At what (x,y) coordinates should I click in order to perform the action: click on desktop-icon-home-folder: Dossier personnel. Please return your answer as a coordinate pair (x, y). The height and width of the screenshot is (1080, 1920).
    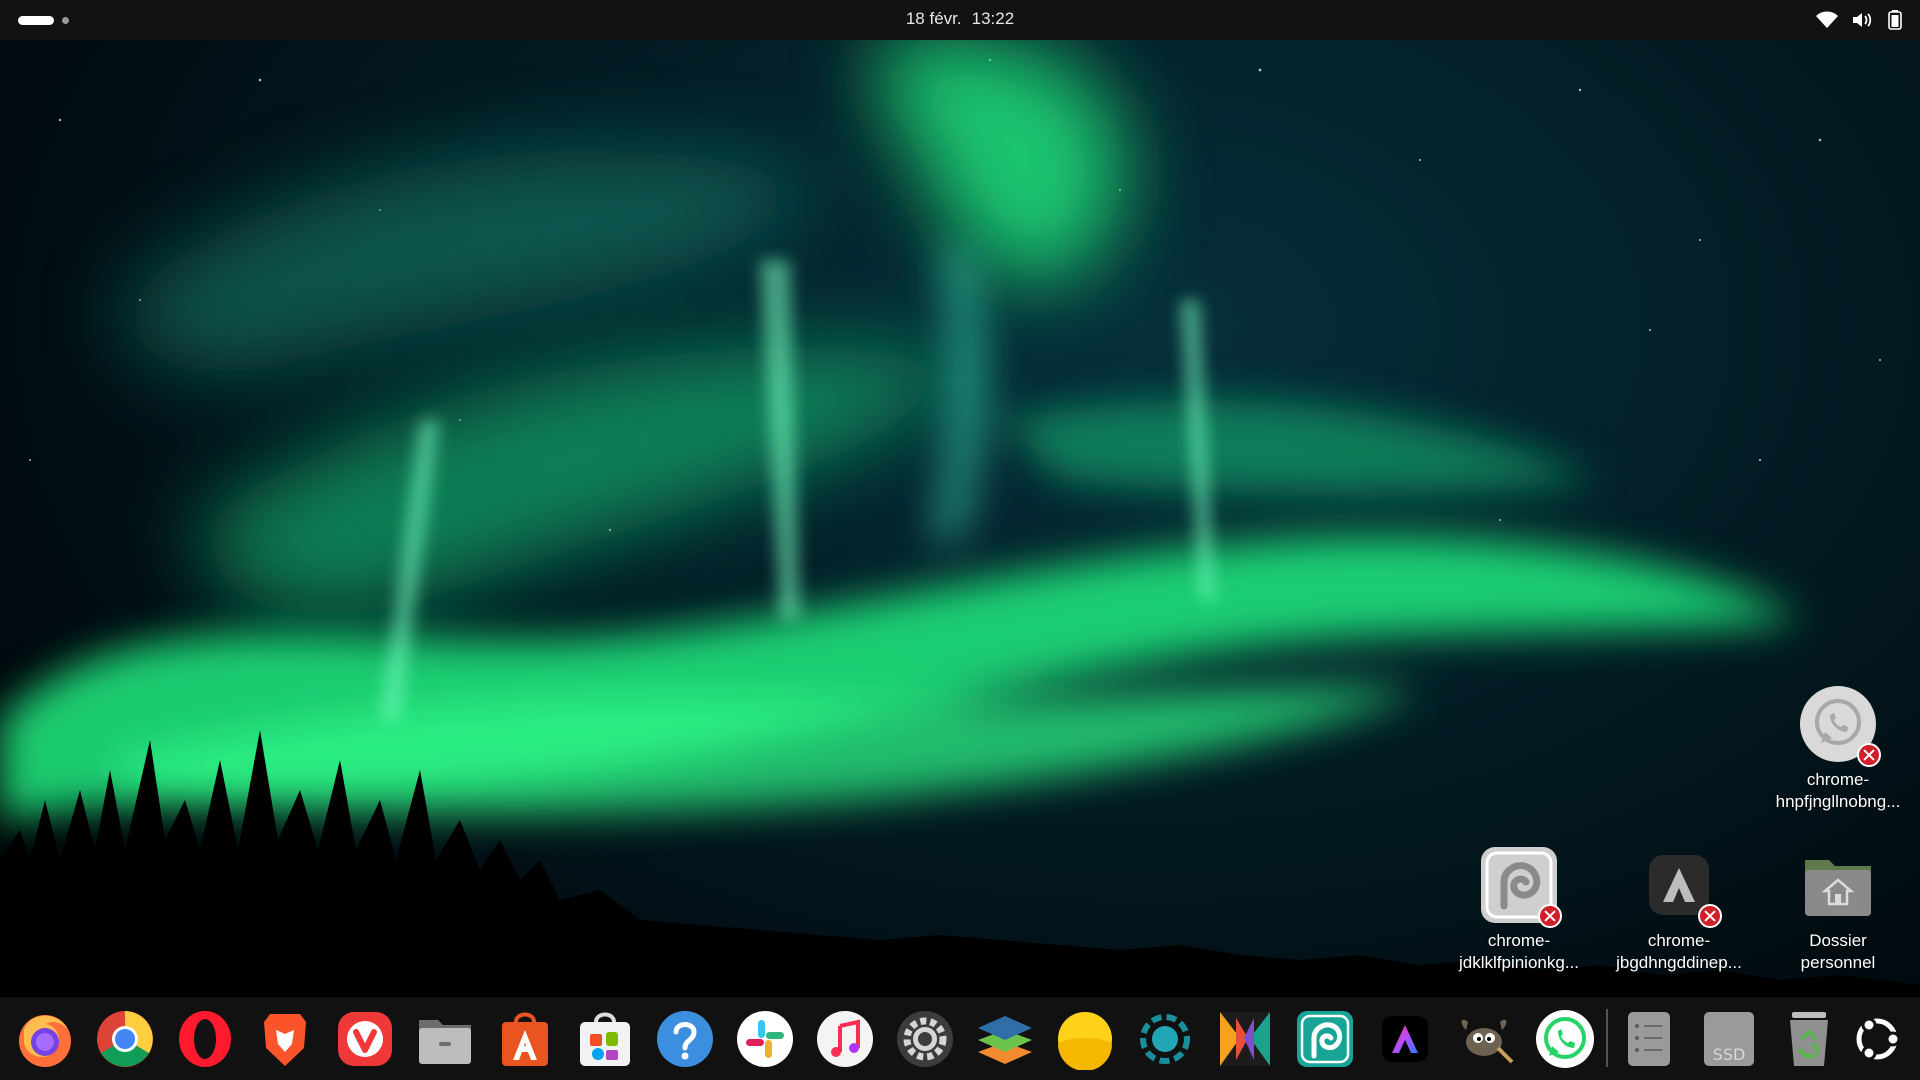
    Looking at the image, I should click on (1838, 910).